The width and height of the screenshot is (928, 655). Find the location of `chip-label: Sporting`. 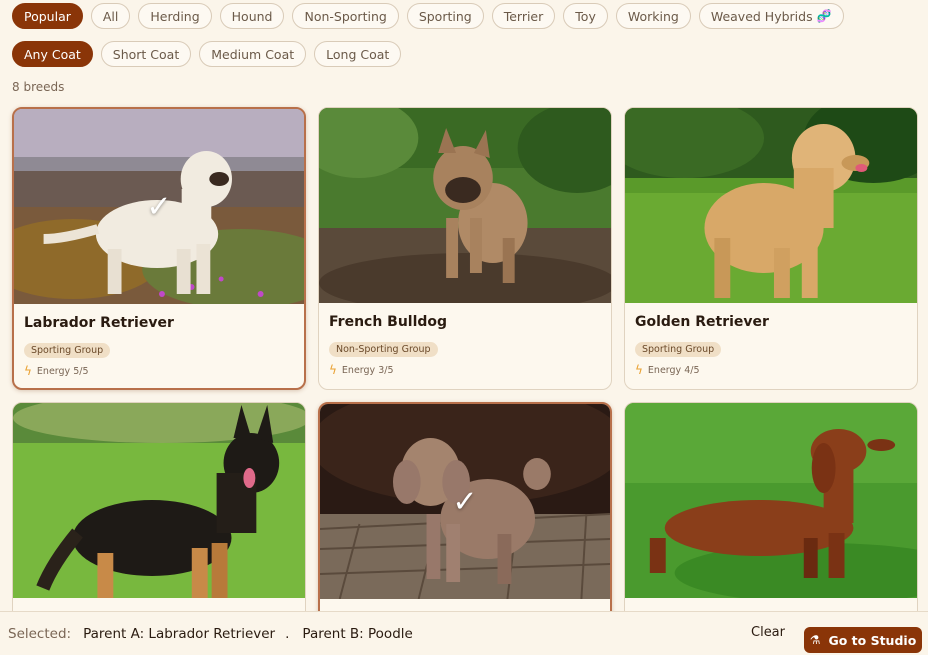

chip-label: Sporting is located at coordinates (445, 16).